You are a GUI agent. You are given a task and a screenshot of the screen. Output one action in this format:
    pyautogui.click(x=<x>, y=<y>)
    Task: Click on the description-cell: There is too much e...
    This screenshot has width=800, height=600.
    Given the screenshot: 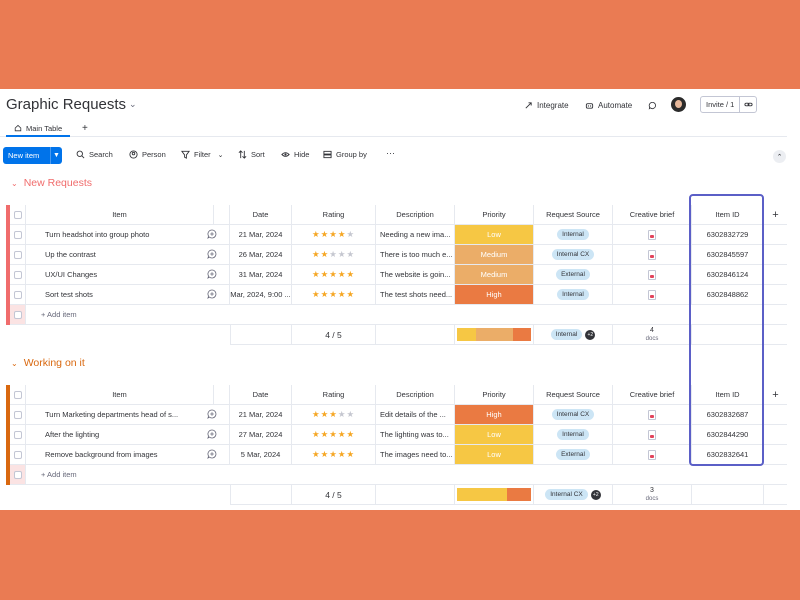 What is the action you would take?
    pyautogui.click(x=415, y=255)
    